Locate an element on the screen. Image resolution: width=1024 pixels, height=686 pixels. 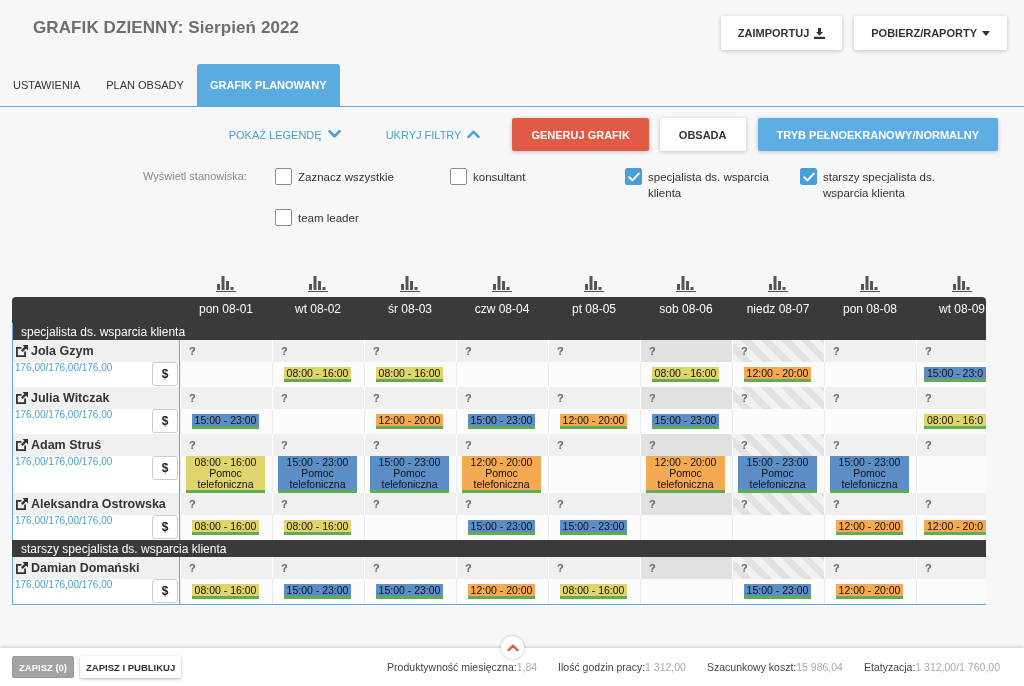
employee-name: Damian Domański is located at coordinates (85, 568).